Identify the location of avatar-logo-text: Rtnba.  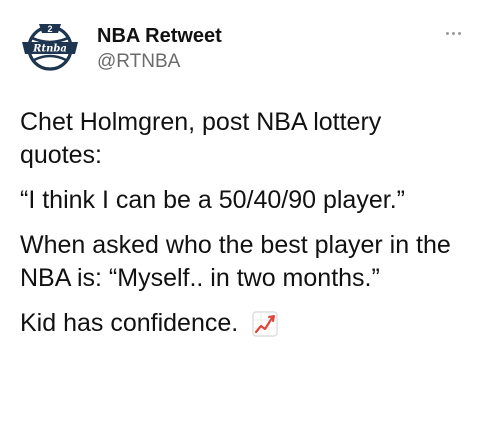
(49, 49).